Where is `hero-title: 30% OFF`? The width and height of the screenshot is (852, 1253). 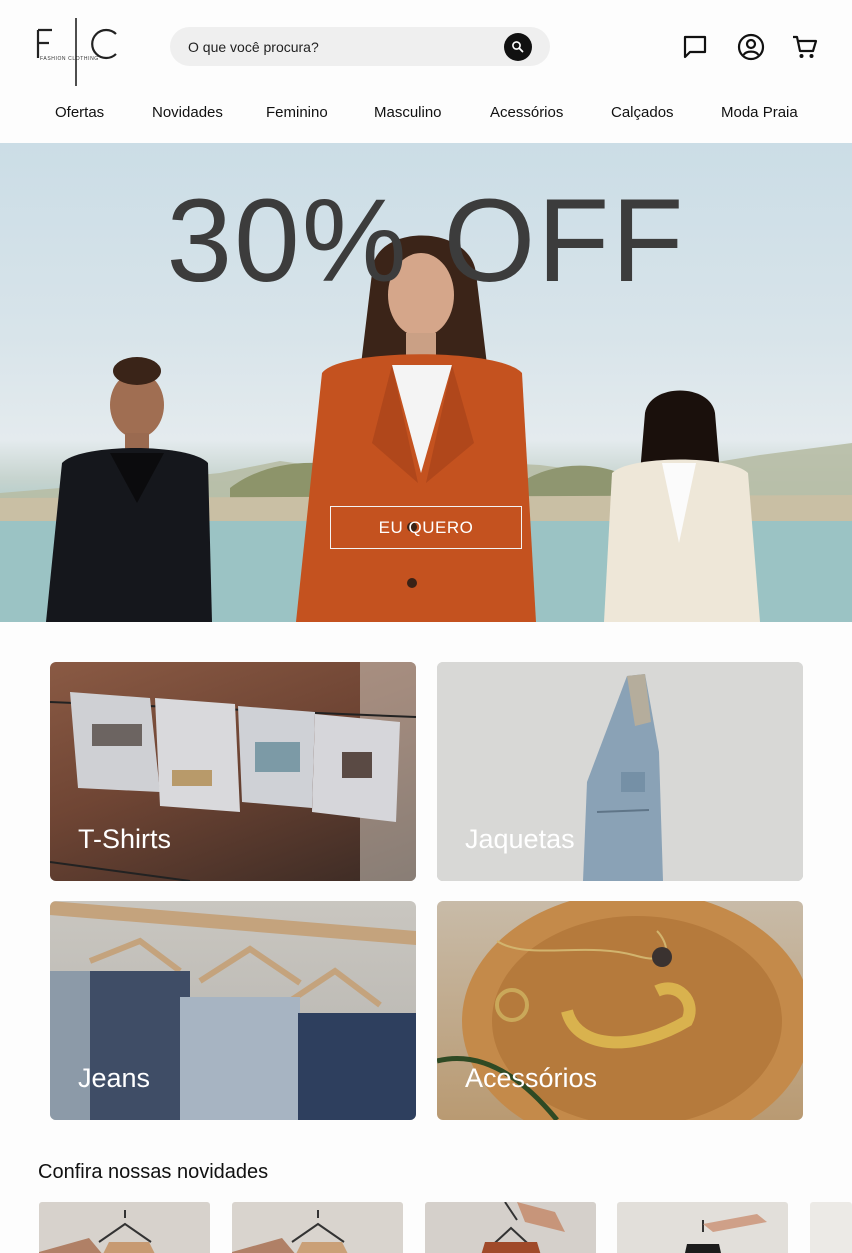
hero-title: 30% OFF is located at coordinates (426, 241).